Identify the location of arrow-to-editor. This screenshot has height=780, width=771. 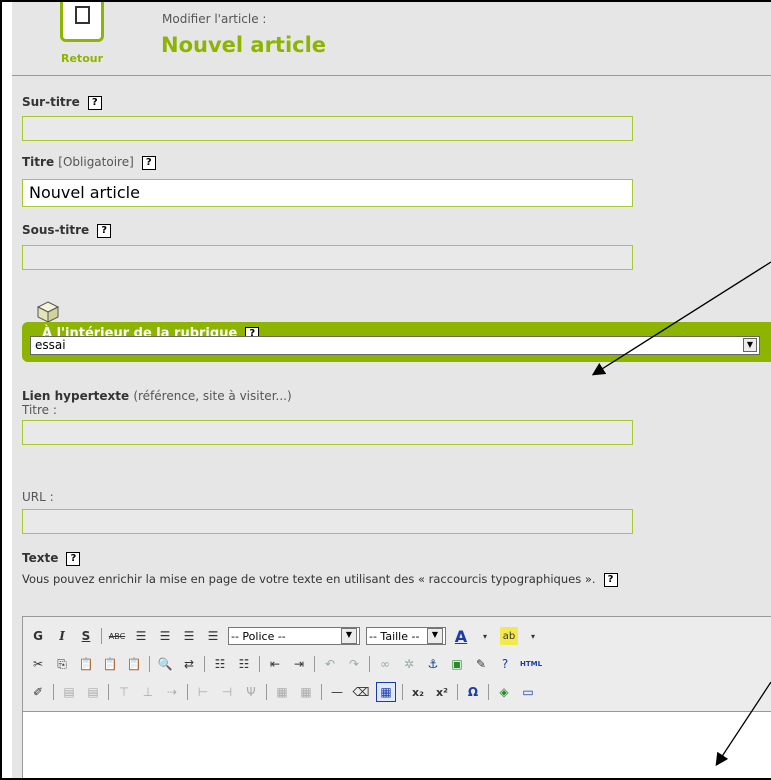
(743, 724).